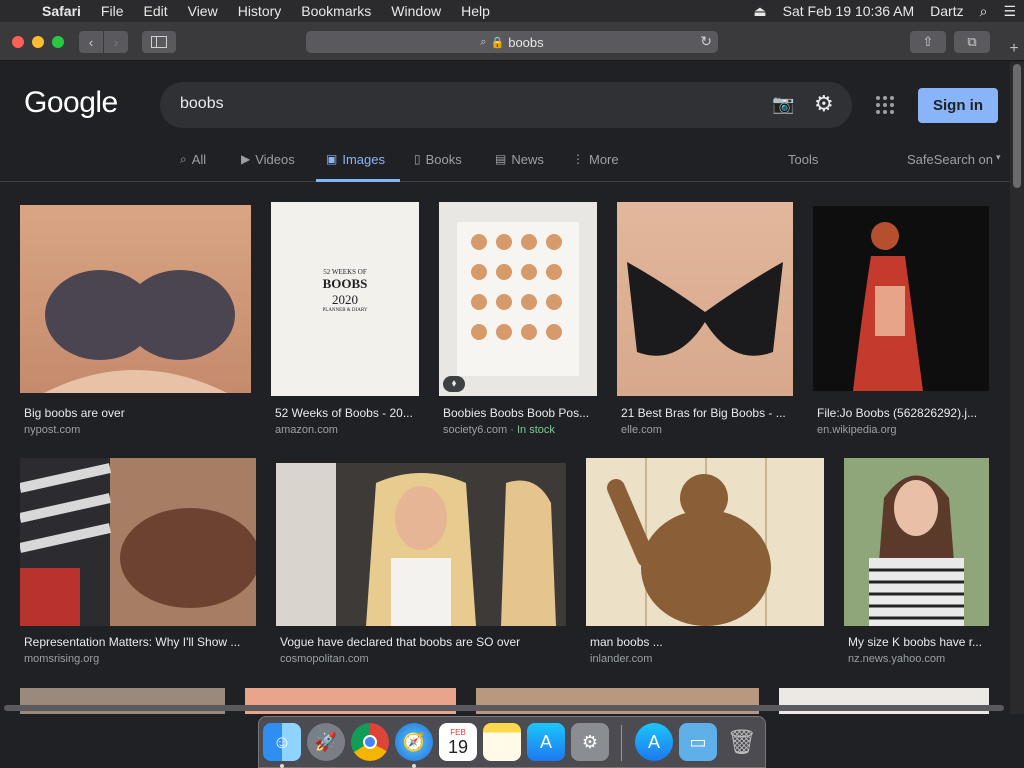  I want to click on running-indicator, so click(282, 766).